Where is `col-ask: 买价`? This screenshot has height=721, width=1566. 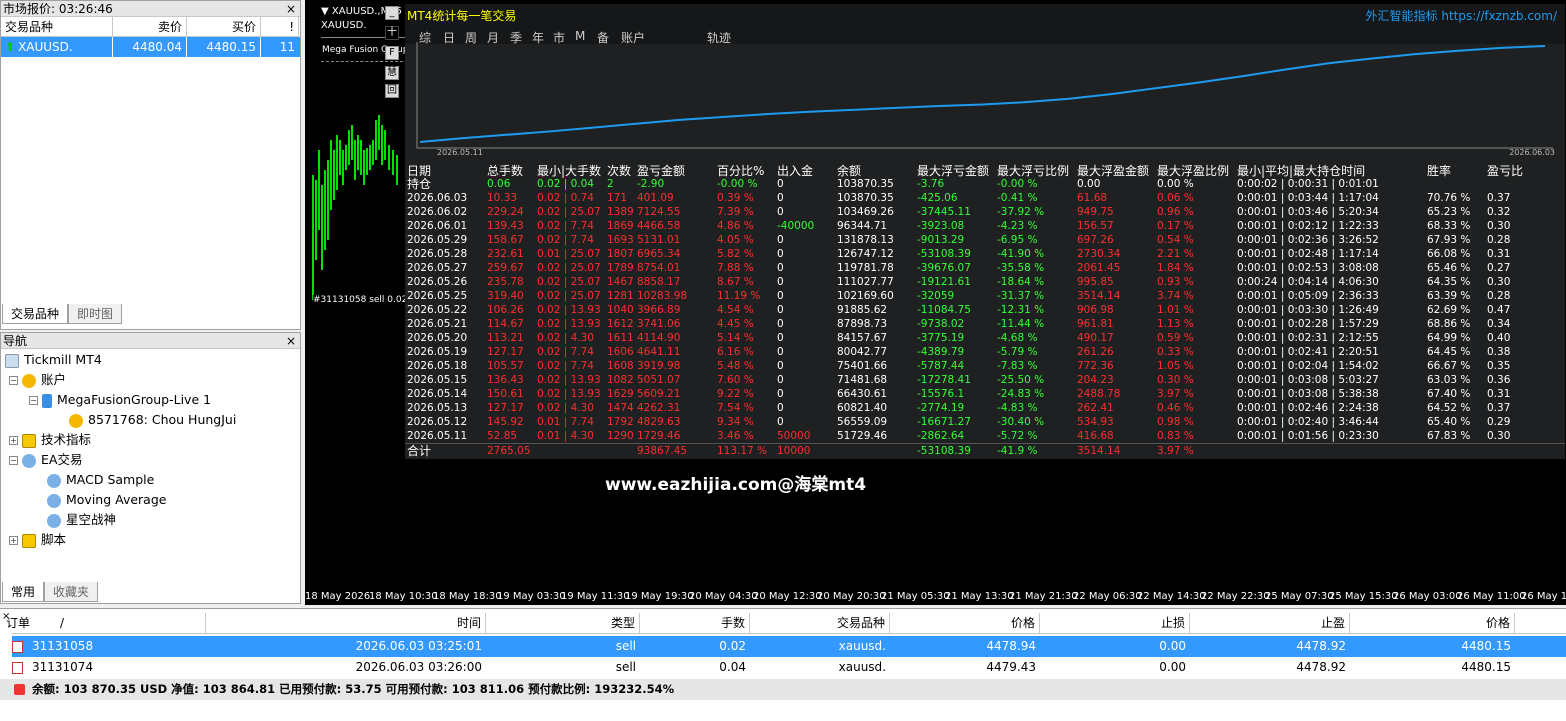
col-ask: 买价 is located at coordinates (224, 27).